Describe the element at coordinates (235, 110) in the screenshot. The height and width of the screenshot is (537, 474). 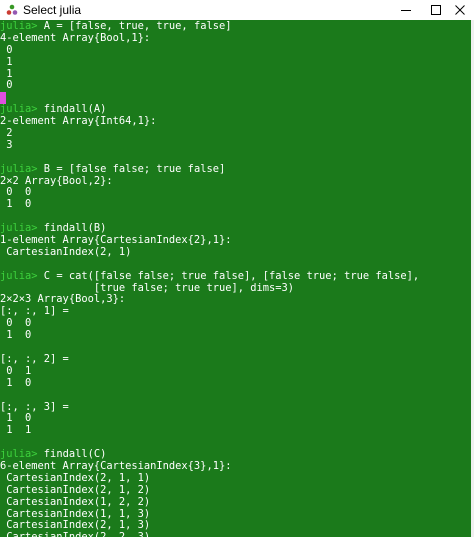
I see `input-line: julia> findall(A)` at that location.